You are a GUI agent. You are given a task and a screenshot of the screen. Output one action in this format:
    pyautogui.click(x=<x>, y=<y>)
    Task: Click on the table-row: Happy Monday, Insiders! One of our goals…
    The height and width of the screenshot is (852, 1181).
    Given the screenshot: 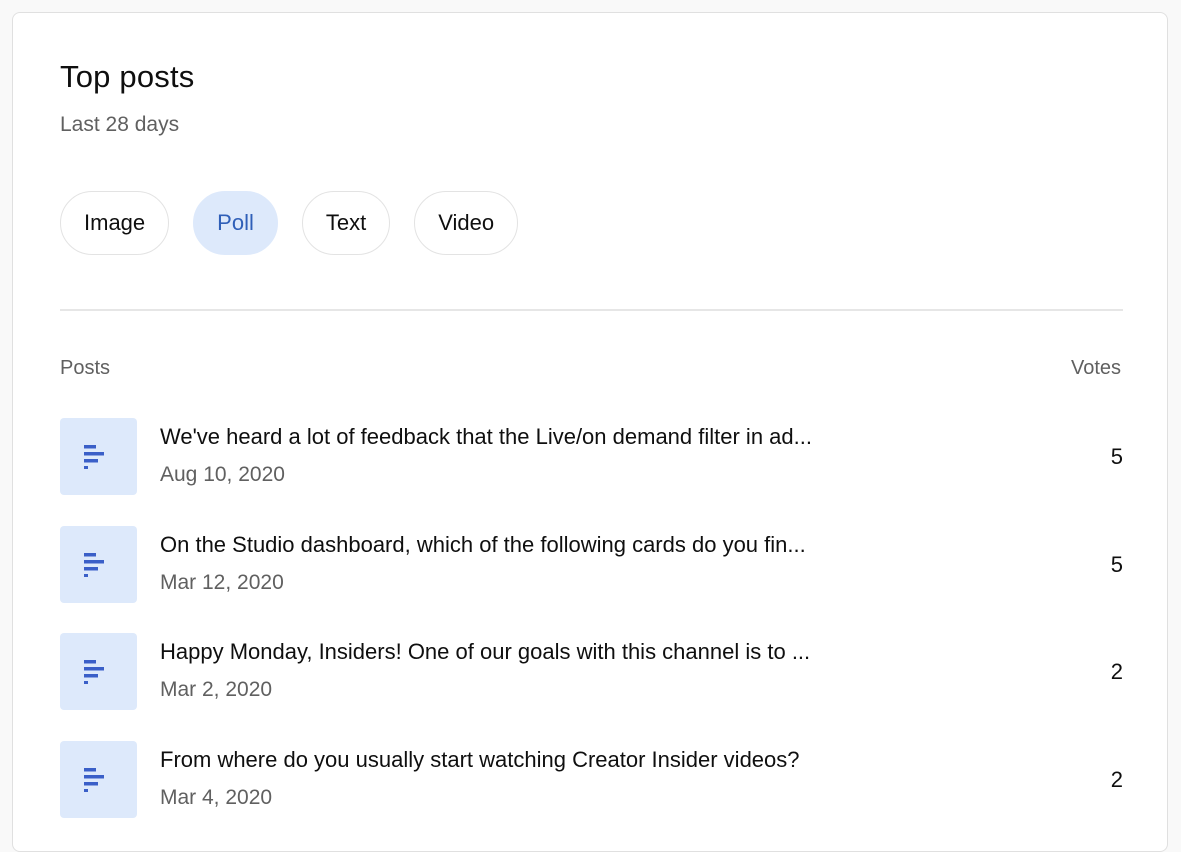 What is the action you would take?
    pyautogui.click(x=591, y=672)
    